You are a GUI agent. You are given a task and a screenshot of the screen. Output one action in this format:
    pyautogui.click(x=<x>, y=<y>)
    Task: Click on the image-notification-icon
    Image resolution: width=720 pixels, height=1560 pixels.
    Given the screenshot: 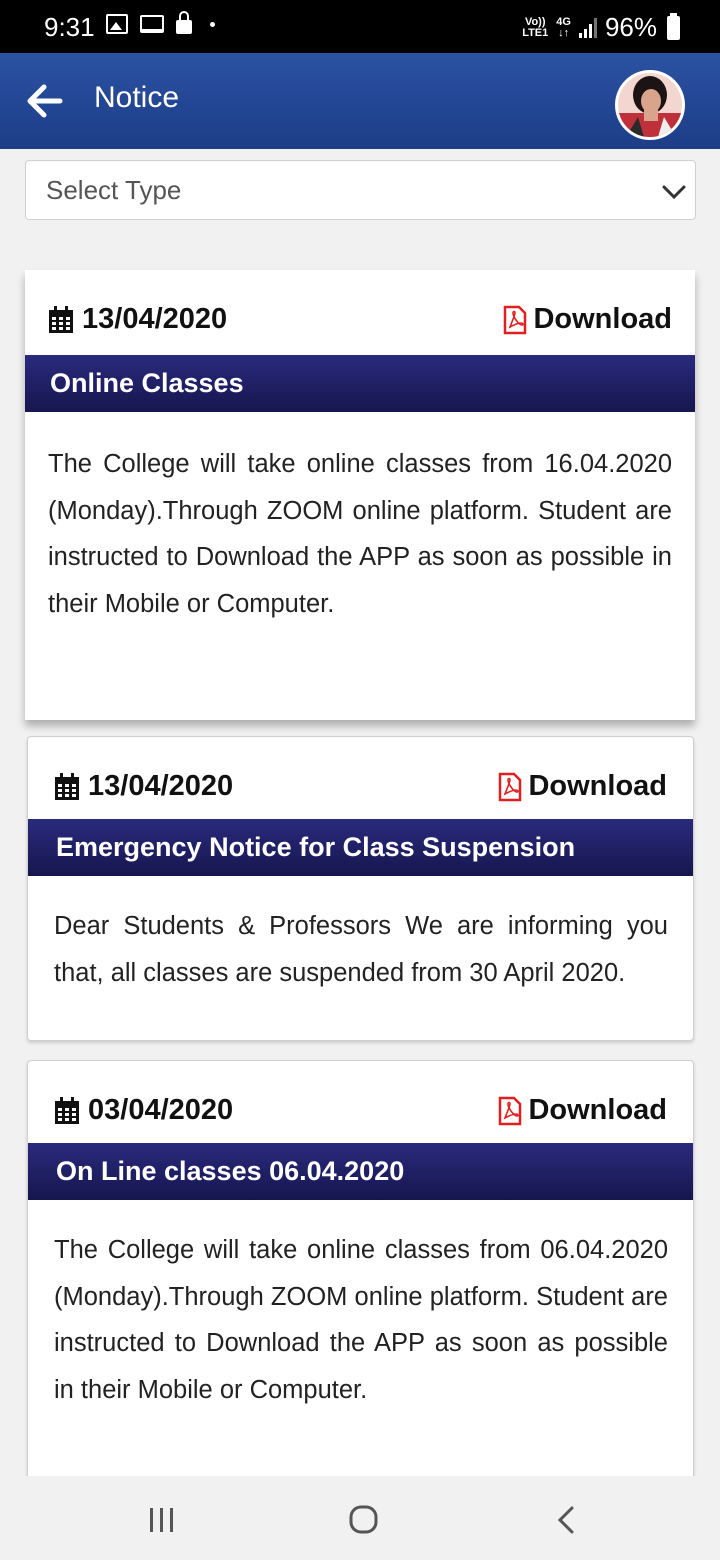 What is the action you would take?
    pyautogui.click(x=117, y=24)
    